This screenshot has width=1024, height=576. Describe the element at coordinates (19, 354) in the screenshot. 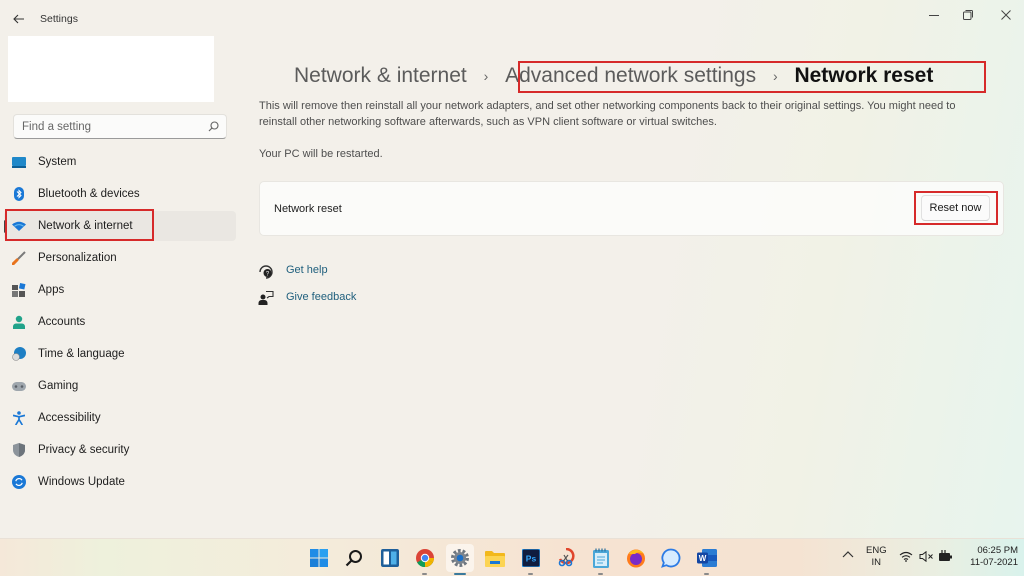

I see `globe-clock-icon` at that location.